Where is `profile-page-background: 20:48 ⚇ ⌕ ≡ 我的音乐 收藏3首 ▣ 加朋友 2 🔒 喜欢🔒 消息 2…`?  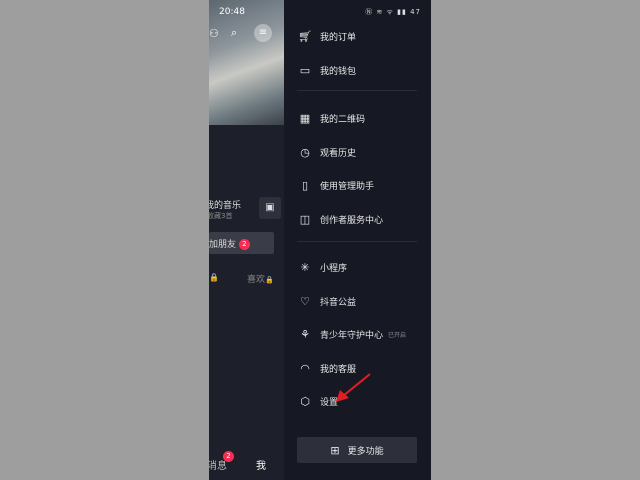
profile-page-background: 20:48 ⚇ ⌕ ≡ 我的音乐 收藏3首 ▣ 加朋友 2 🔒 喜欢🔒 消息 2… is located at coordinates (246, 240).